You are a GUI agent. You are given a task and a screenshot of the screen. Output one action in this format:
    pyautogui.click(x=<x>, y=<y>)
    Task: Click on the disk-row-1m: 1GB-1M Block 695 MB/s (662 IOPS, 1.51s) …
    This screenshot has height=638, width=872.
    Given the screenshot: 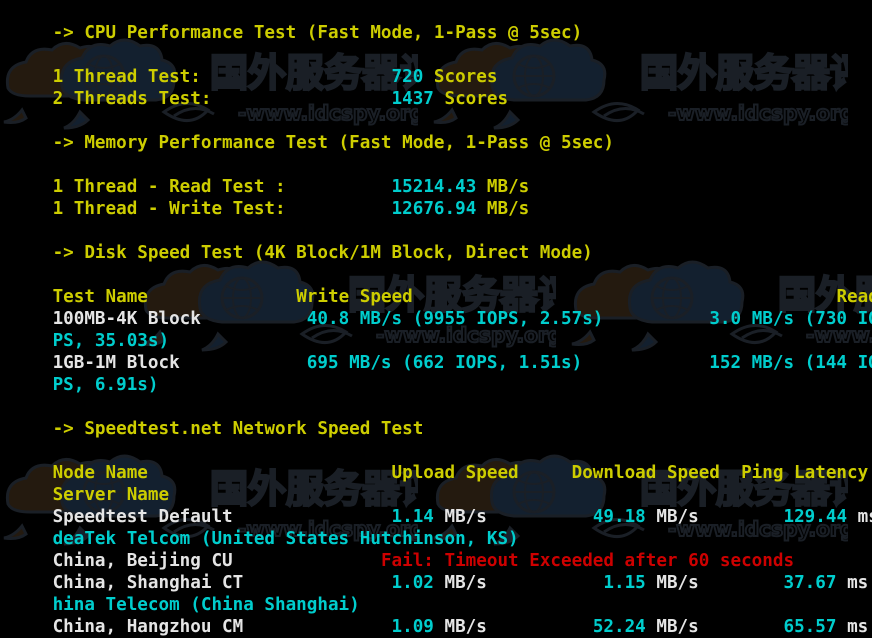 What is the action you would take?
    pyautogui.click(x=436, y=351)
    